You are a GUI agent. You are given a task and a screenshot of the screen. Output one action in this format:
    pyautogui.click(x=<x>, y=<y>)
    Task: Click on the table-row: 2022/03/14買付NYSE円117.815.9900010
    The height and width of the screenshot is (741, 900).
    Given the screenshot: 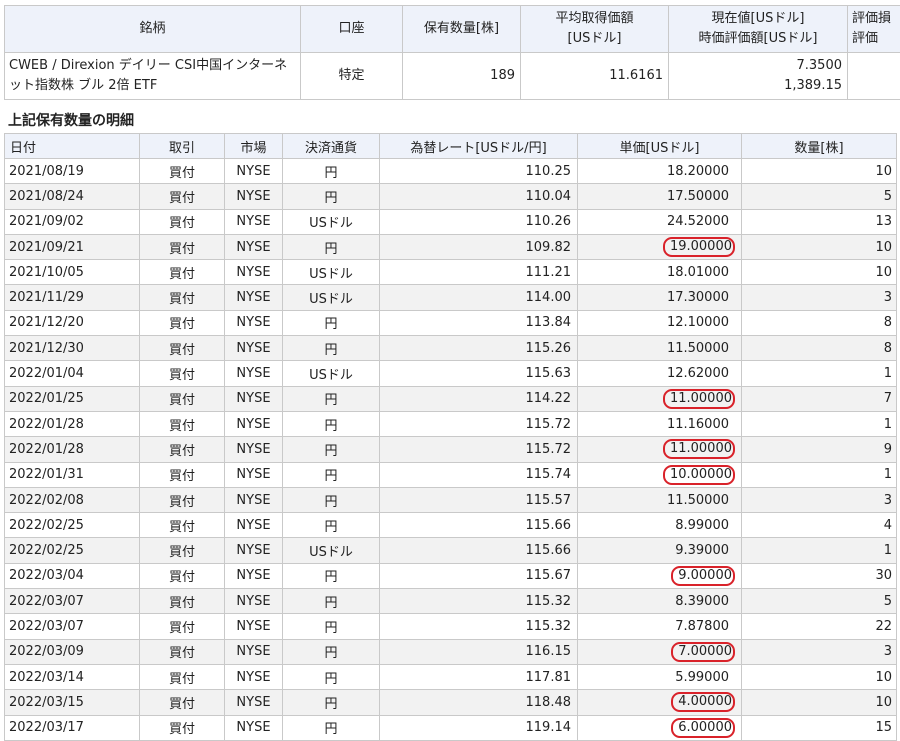 What is the action you would take?
    pyautogui.click(x=451, y=676)
    